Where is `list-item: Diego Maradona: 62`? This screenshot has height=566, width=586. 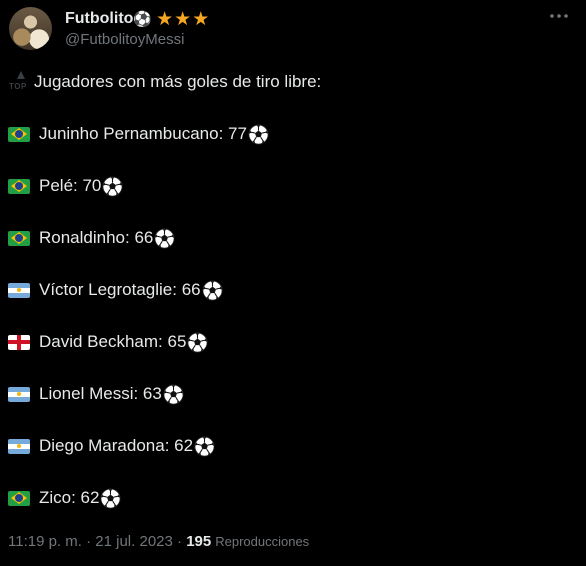
list-item: Diego Maradona: 62 is located at coordinates (111, 446).